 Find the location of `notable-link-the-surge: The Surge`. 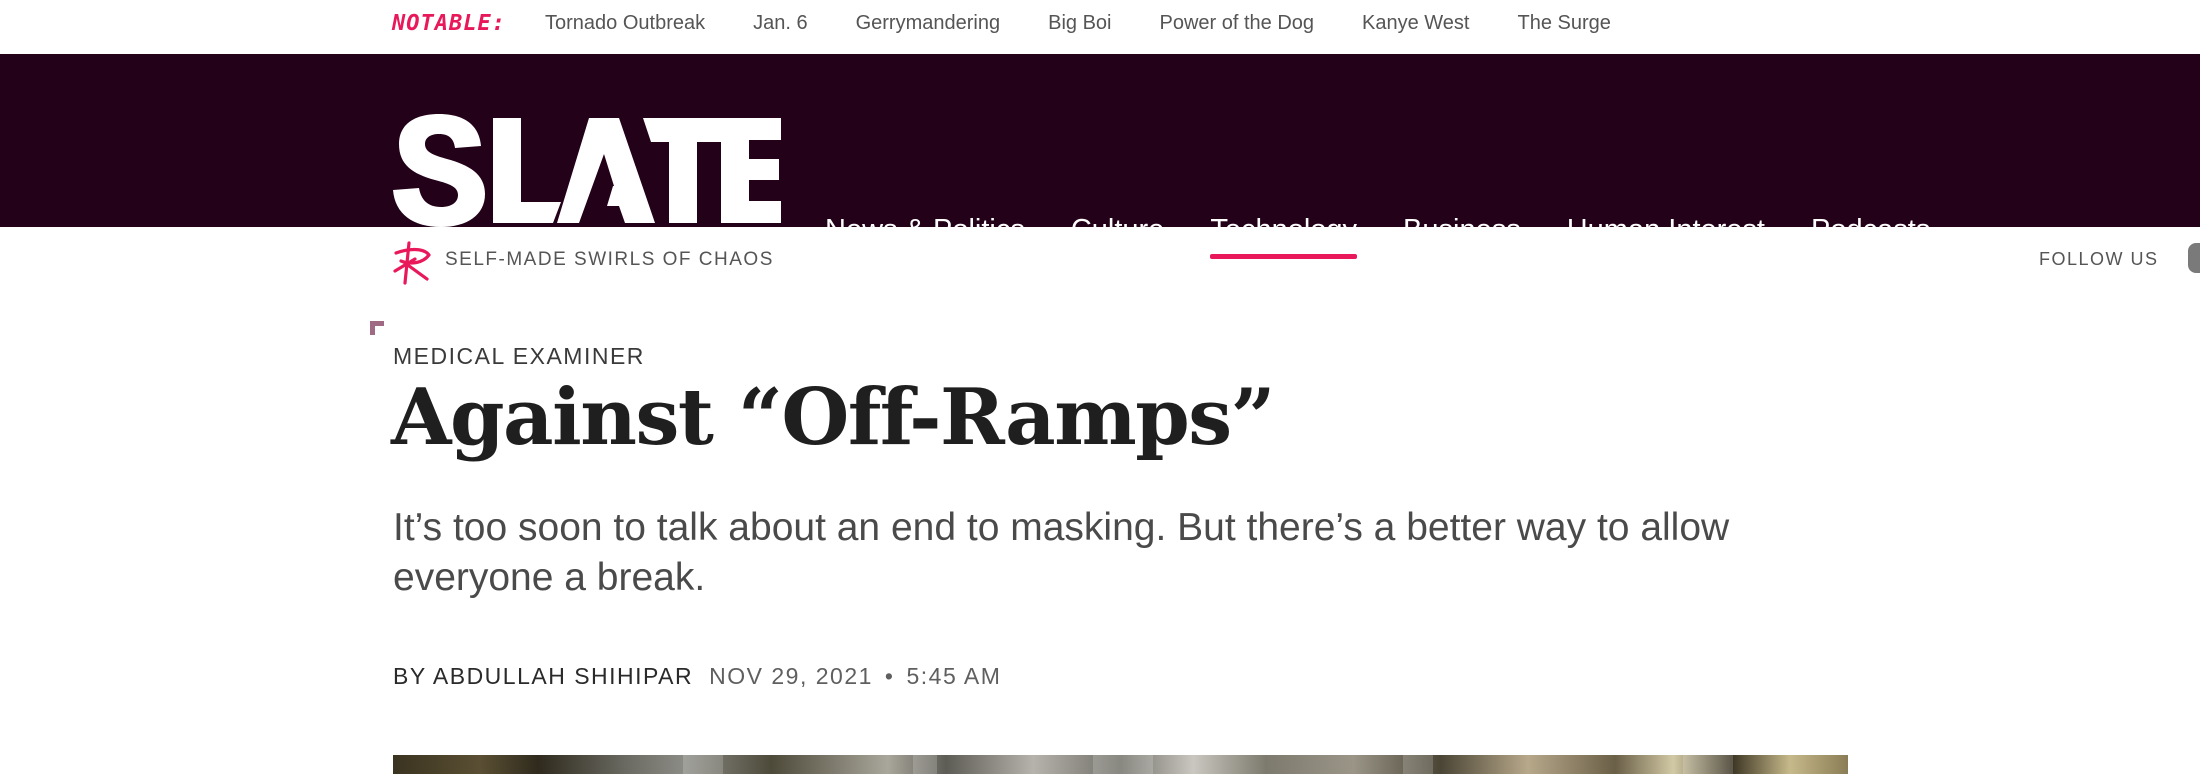

notable-link-the-surge: The Surge is located at coordinates (1563, 23).